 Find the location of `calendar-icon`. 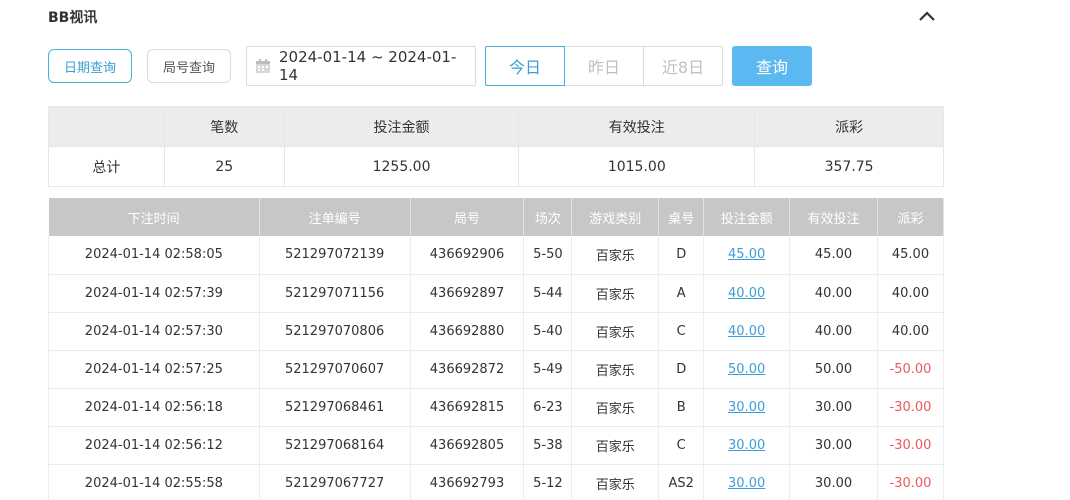

calendar-icon is located at coordinates (263, 66).